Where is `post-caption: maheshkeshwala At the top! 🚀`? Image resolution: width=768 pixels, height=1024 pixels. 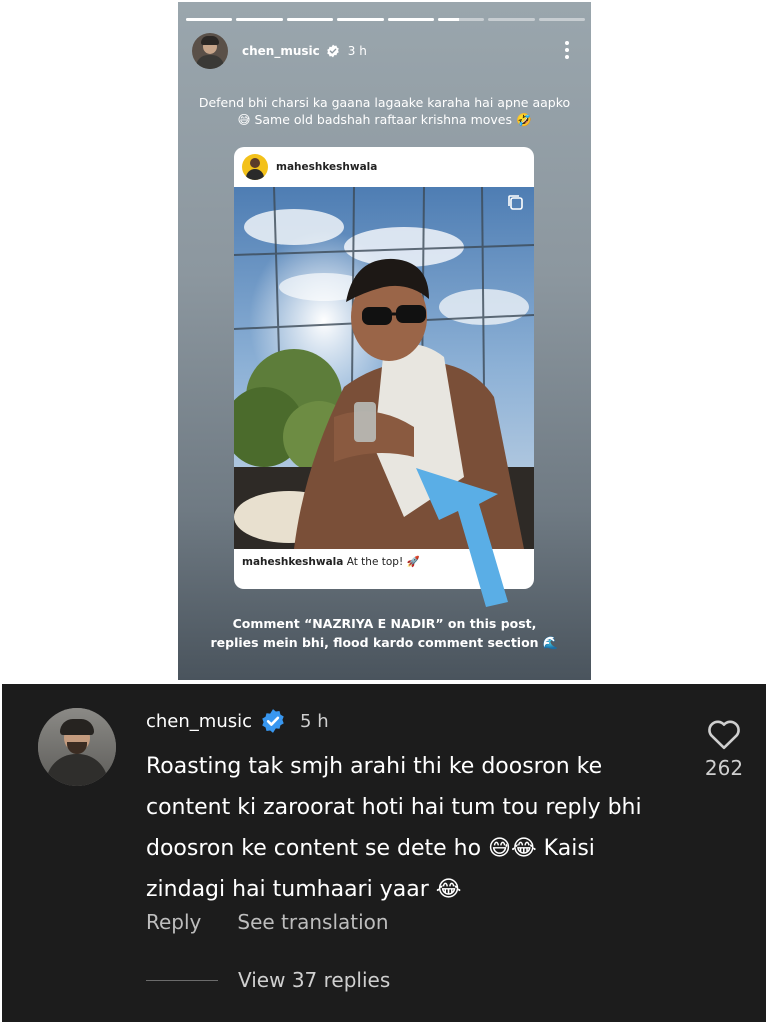
post-caption: maheshkeshwala At the top! 🚀 is located at coordinates (331, 561).